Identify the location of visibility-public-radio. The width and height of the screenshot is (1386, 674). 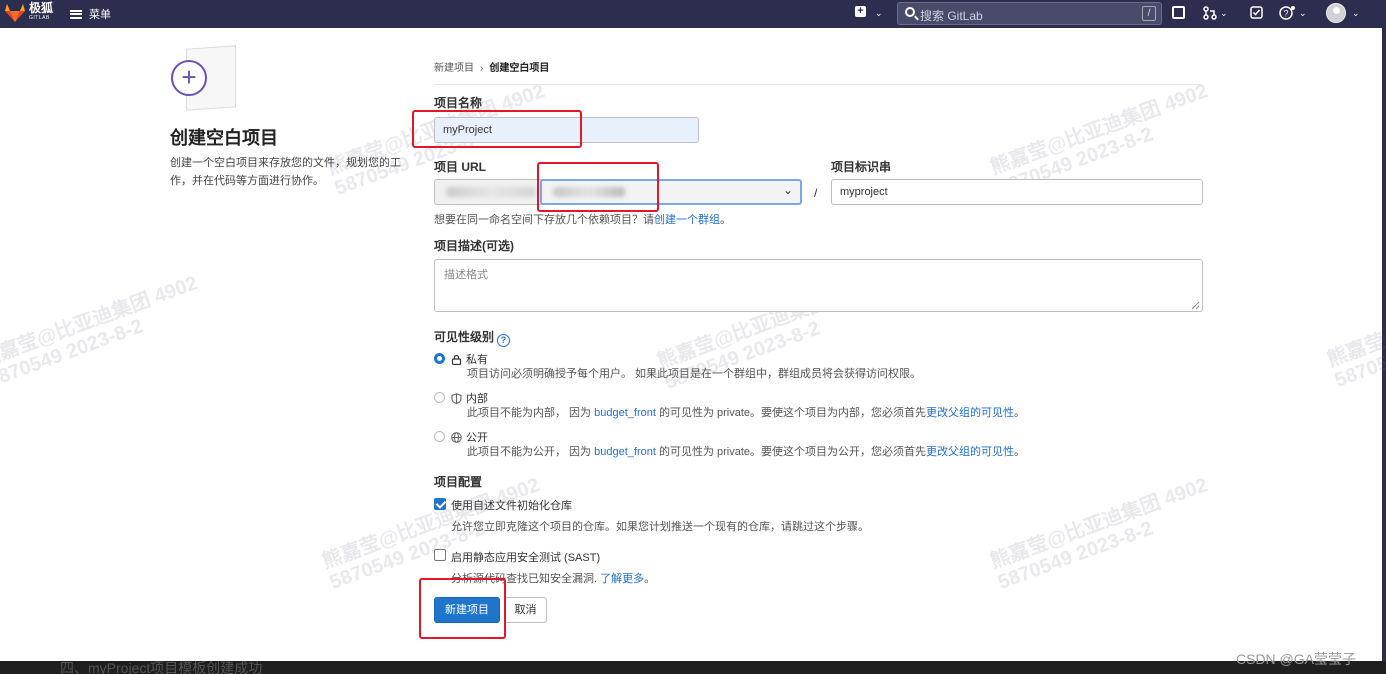
(439, 436).